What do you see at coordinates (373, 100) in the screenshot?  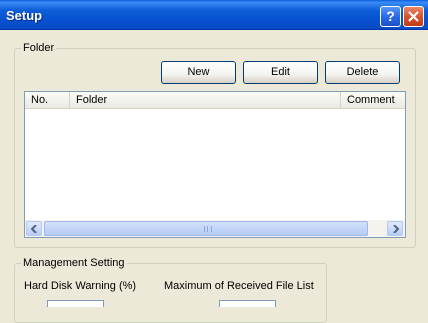 I see `column-header-comment: Comment` at bounding box center [373, 100].